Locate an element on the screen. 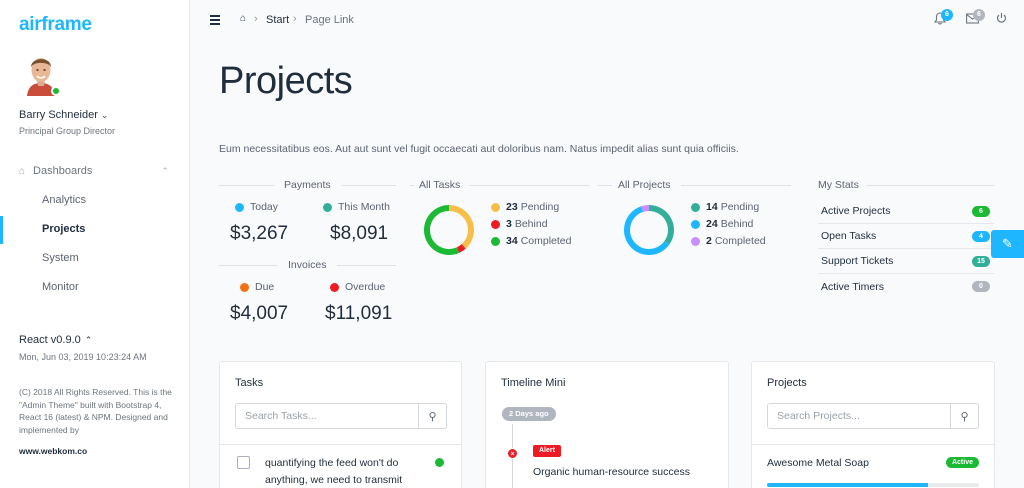  card-title: Tasks is located at coordinates (249, 383).